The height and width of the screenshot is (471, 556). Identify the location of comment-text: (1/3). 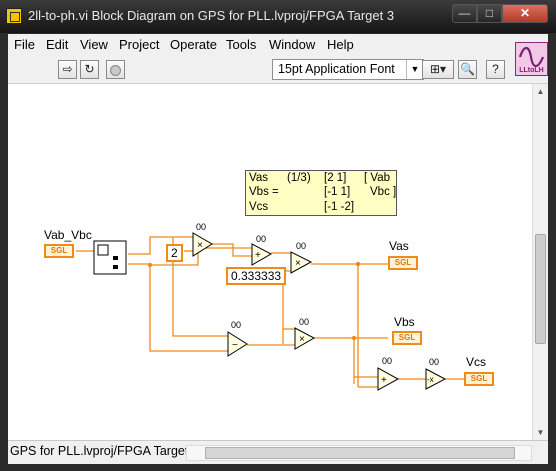
(299, 178).